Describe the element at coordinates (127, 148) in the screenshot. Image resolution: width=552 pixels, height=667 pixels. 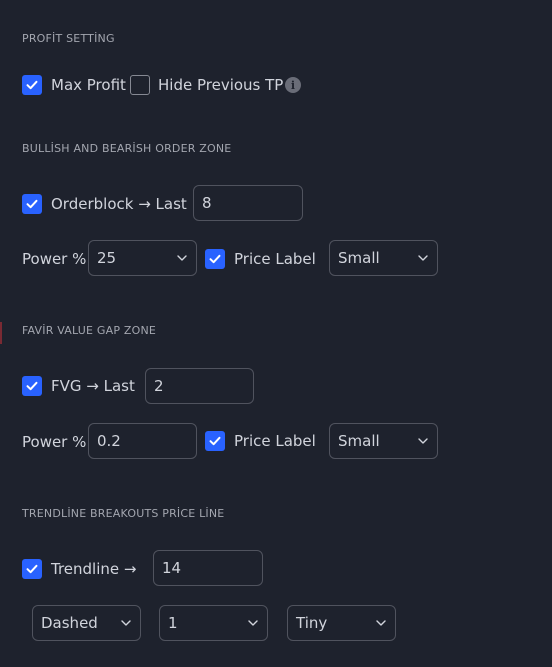
I see `order-zone-section-title: BULLİSH AND BEARİSH ORDER ZONE` at that location.